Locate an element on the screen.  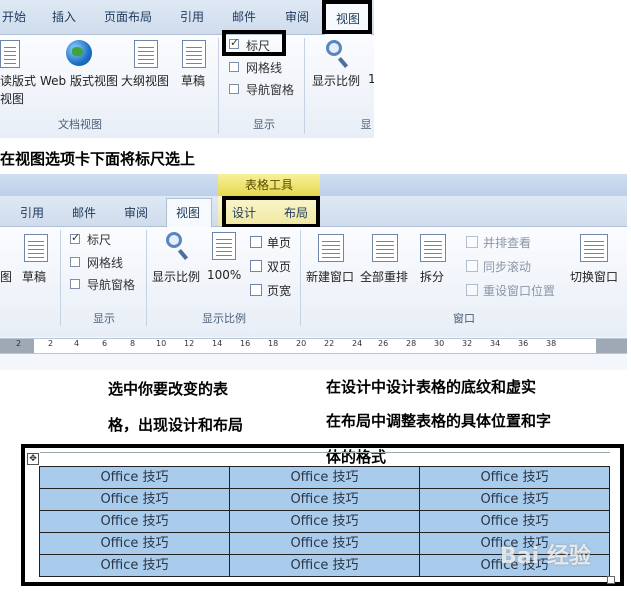
ruler-number: 18 is located at coordinates (273, 343).